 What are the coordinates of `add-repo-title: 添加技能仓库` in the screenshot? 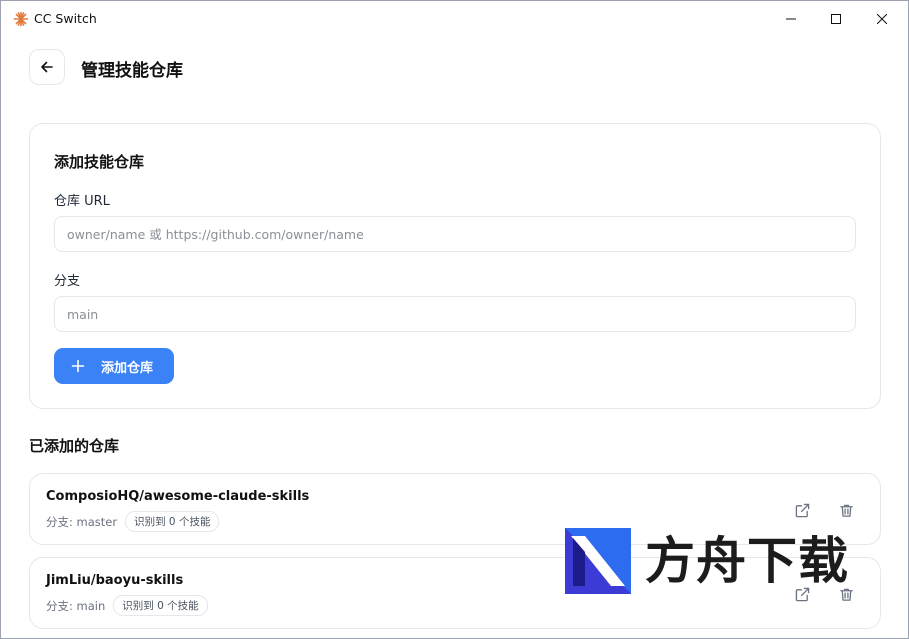 It's located at (99, 162).